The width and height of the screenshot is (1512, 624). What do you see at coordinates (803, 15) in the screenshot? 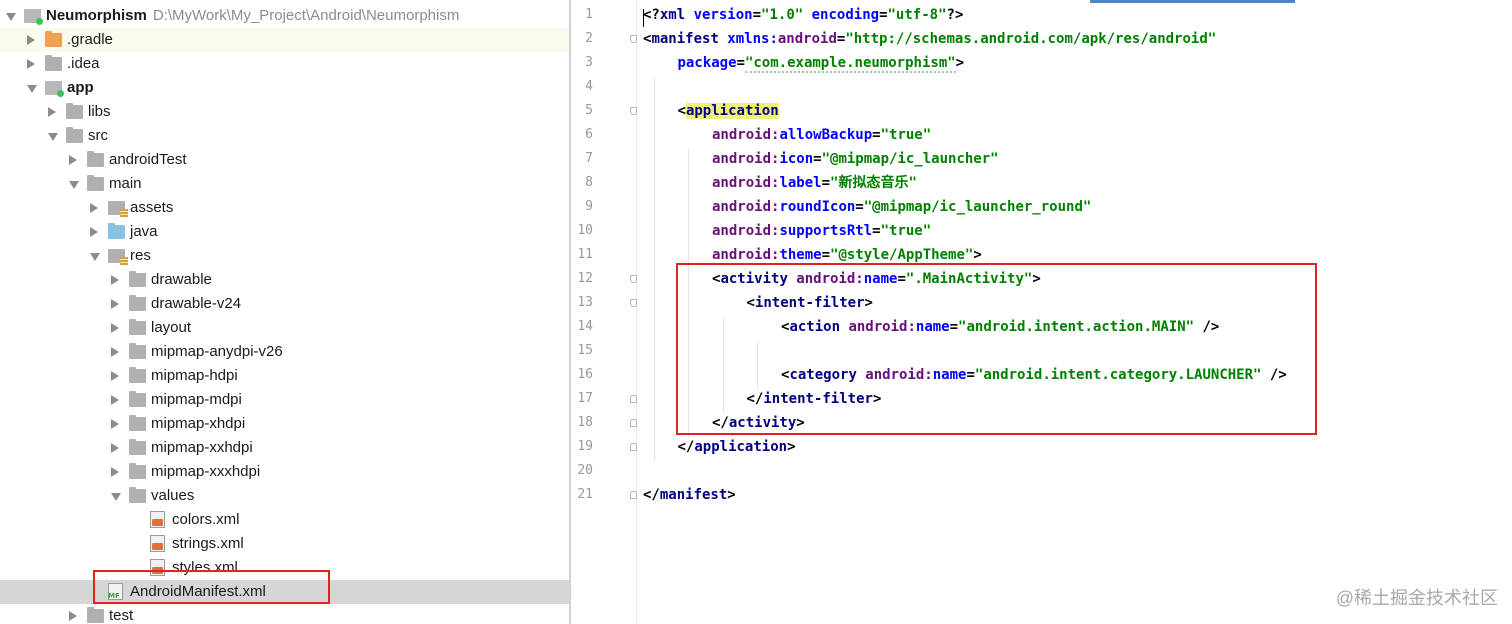
I see `code-line: <?xml version="1.0" encoding="utf-8"?>` at bounding box center [803, 15].